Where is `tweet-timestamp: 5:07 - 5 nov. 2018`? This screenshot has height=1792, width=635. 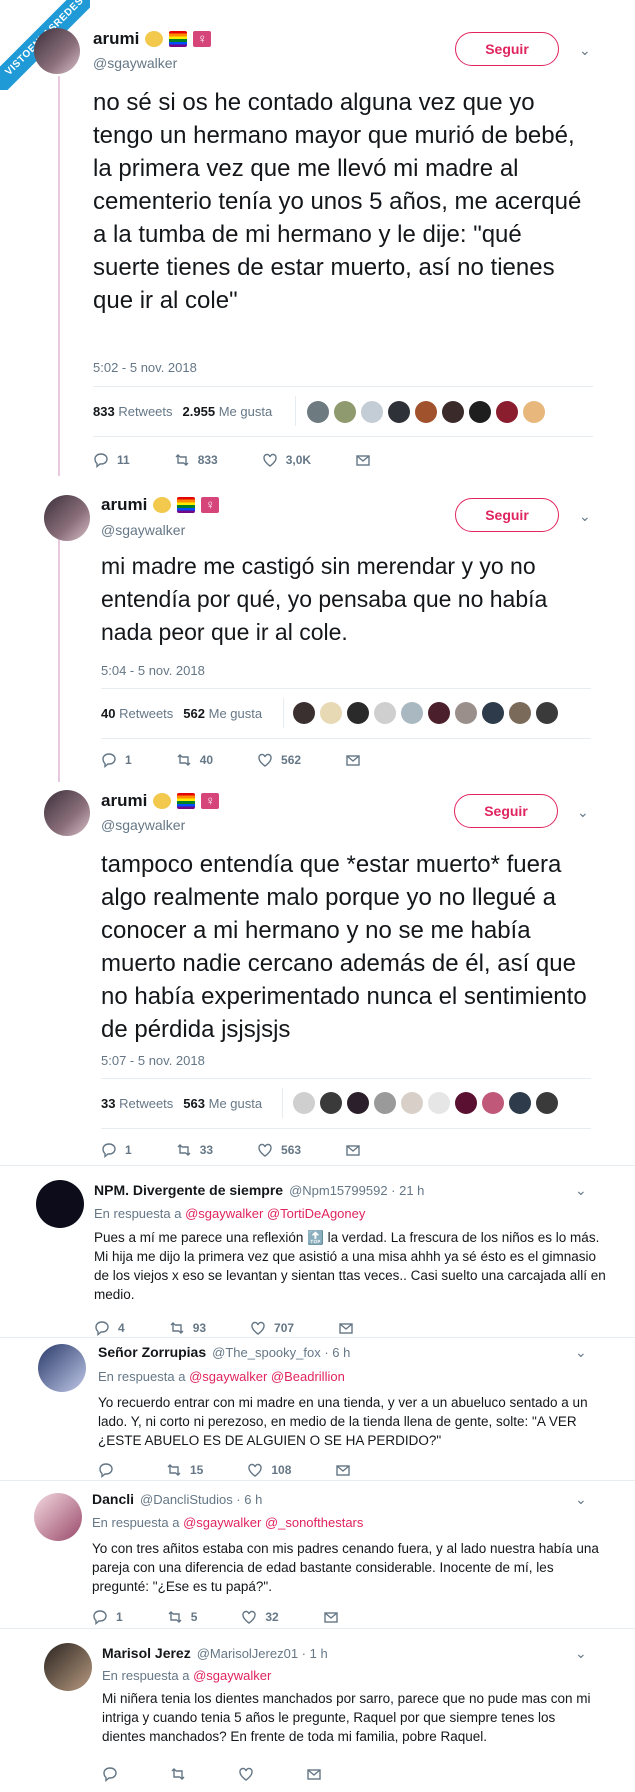
tweet-timestamp: 5:07 - 5 nov. 2018 is located at coordinates (153, 1060).